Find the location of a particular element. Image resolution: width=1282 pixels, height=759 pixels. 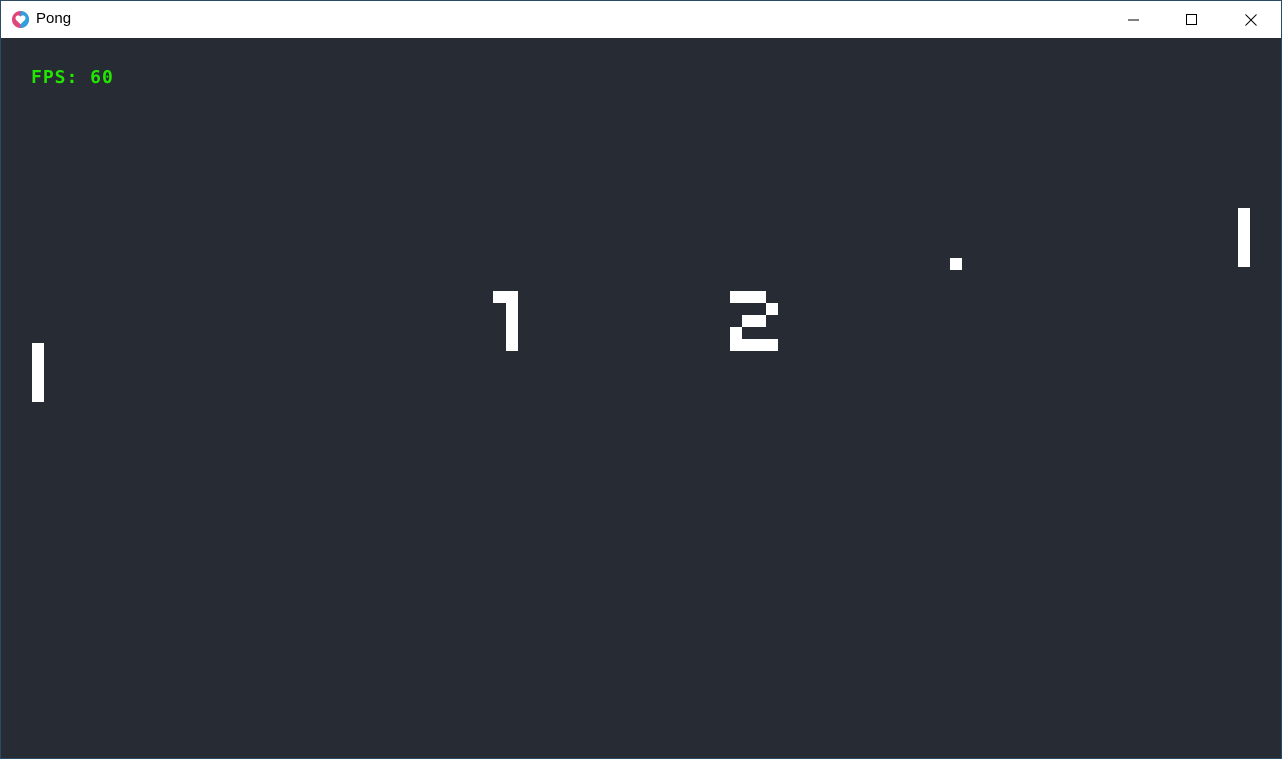

title-bar: Pong is located at coordinates (641, 19).